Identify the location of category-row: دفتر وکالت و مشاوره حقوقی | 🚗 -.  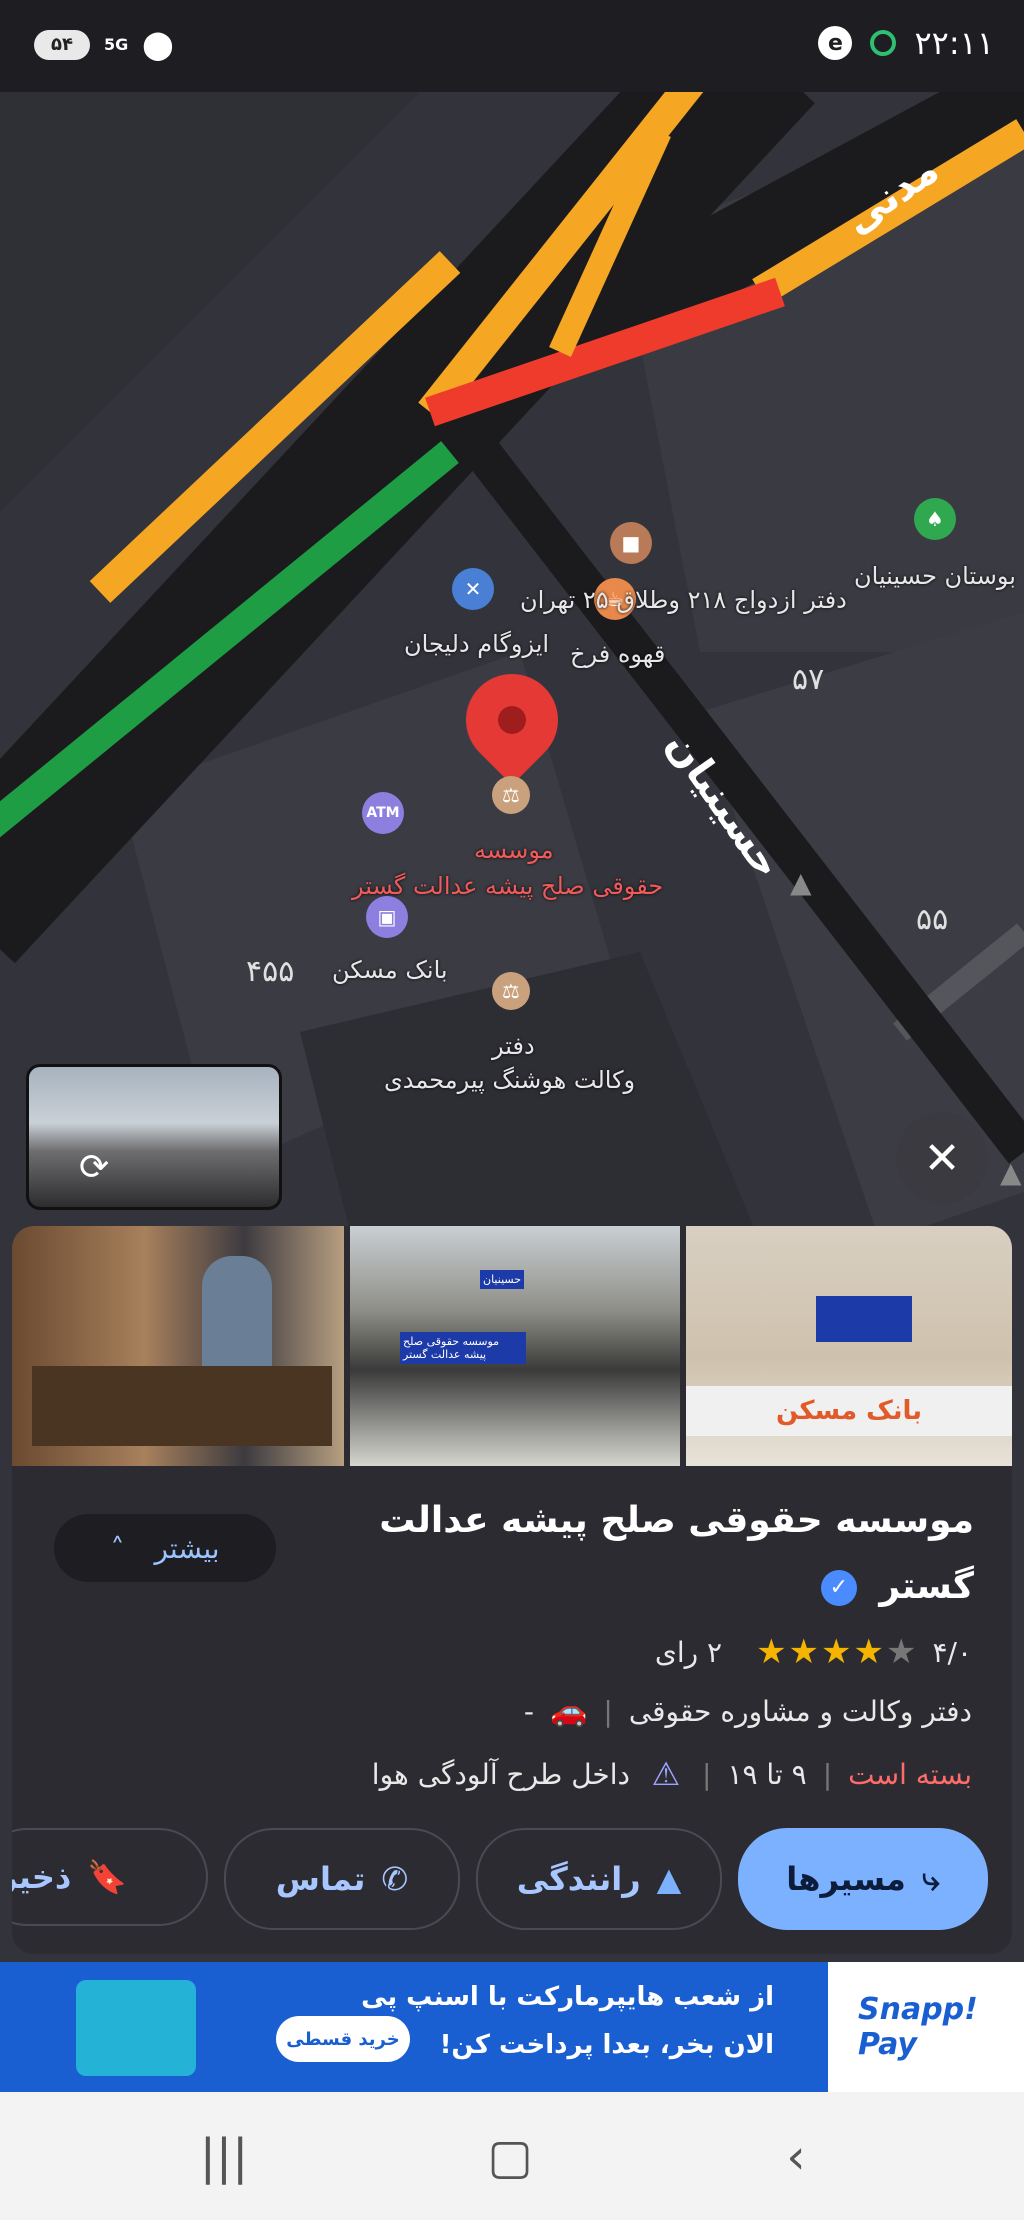
(748, 1711).